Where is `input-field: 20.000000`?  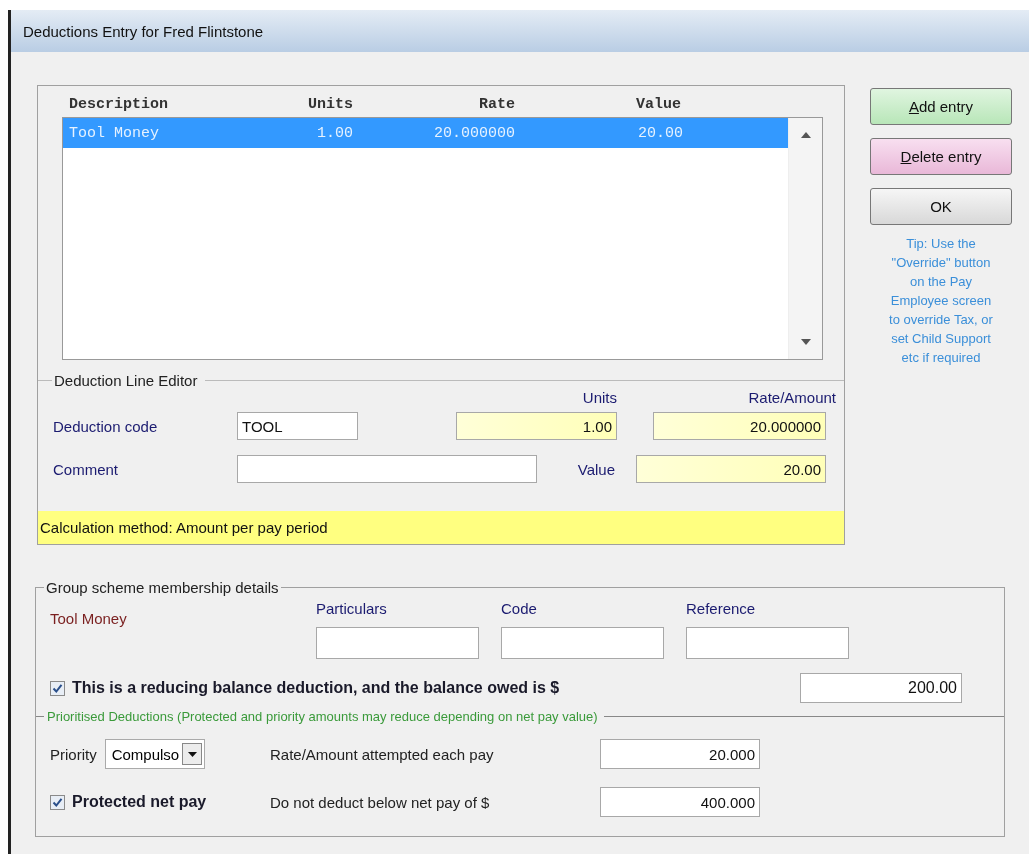
input-field: 20.000000 is located at coordinates (739, 426).